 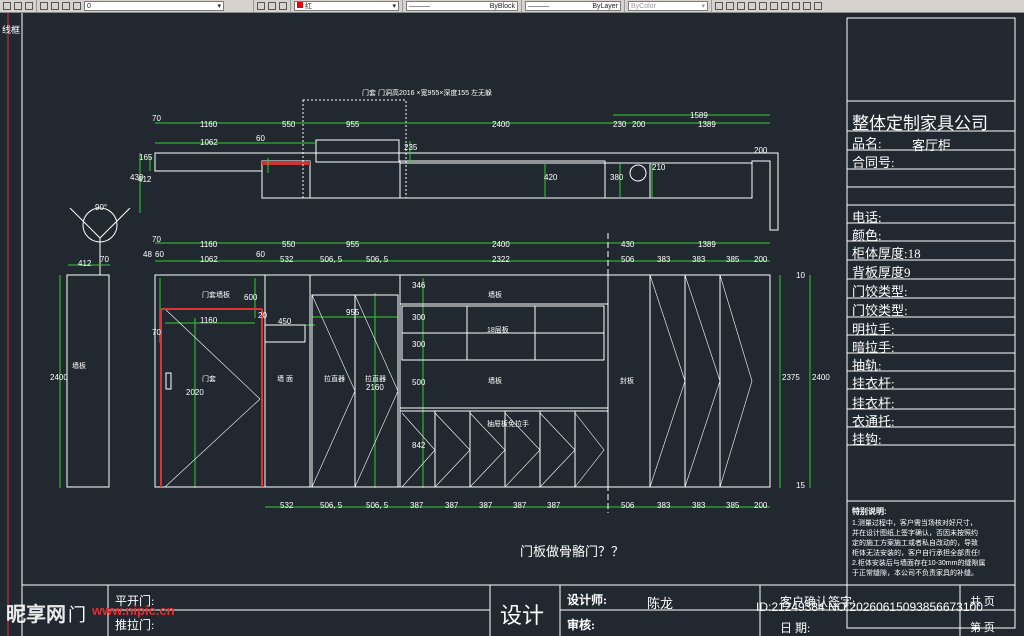 What do you see at coordinates (89, 6) in the screenshot?
I see `layer-value: 0` at bounding box center [89, 6].